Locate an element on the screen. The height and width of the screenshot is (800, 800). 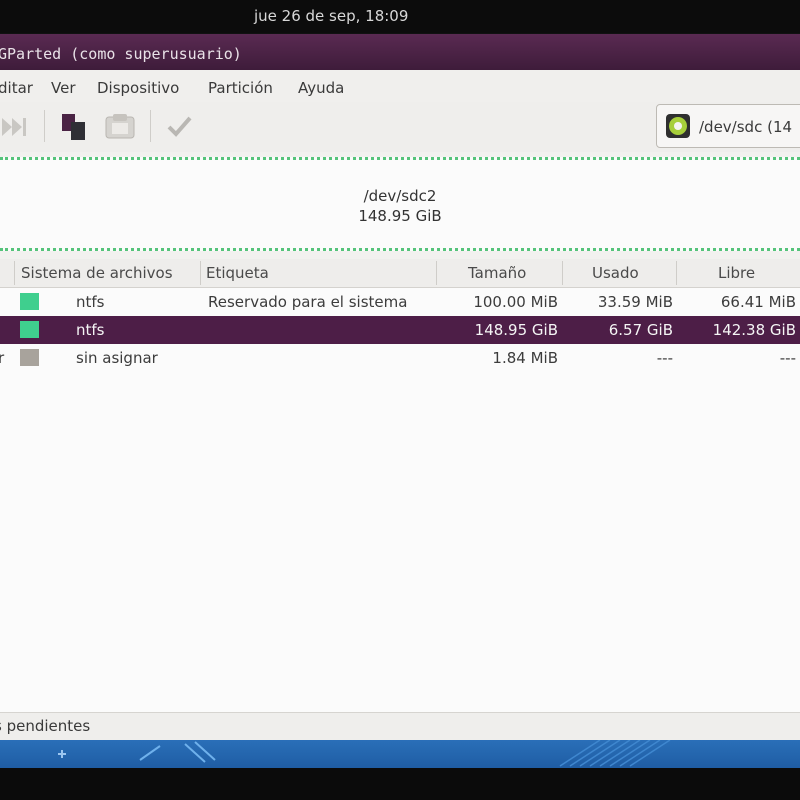
clock: jue 26 de sep, 18:09 is located at coordinates (331, 16).